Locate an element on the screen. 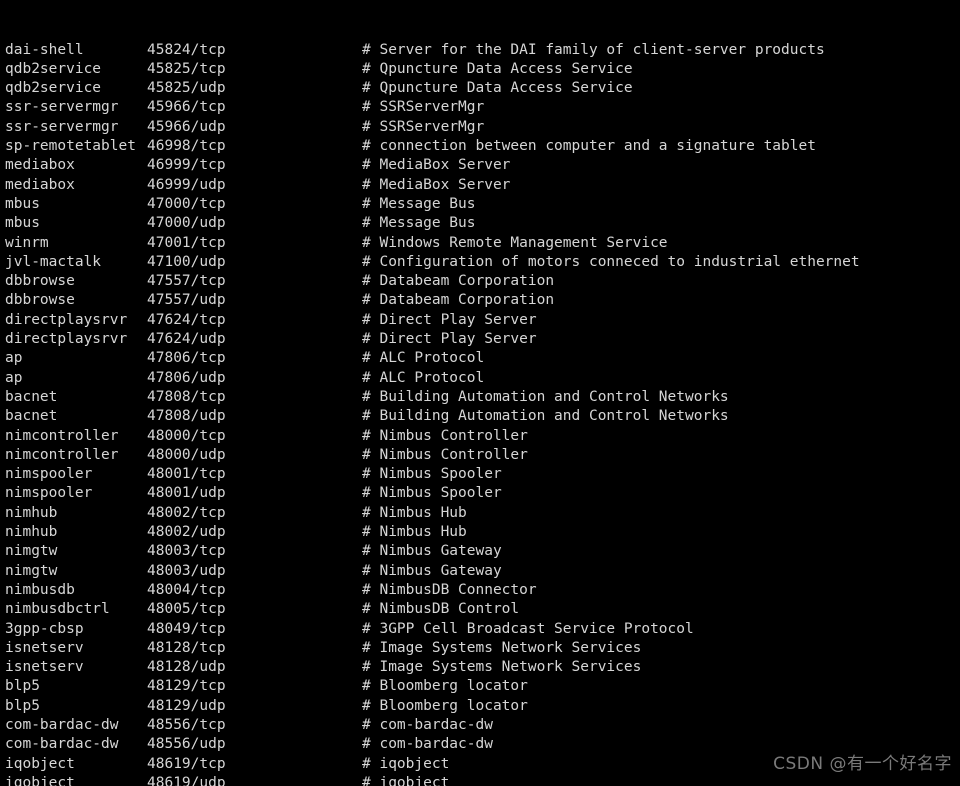  service-port: 48000/udp is located at coordinates (186, 454).